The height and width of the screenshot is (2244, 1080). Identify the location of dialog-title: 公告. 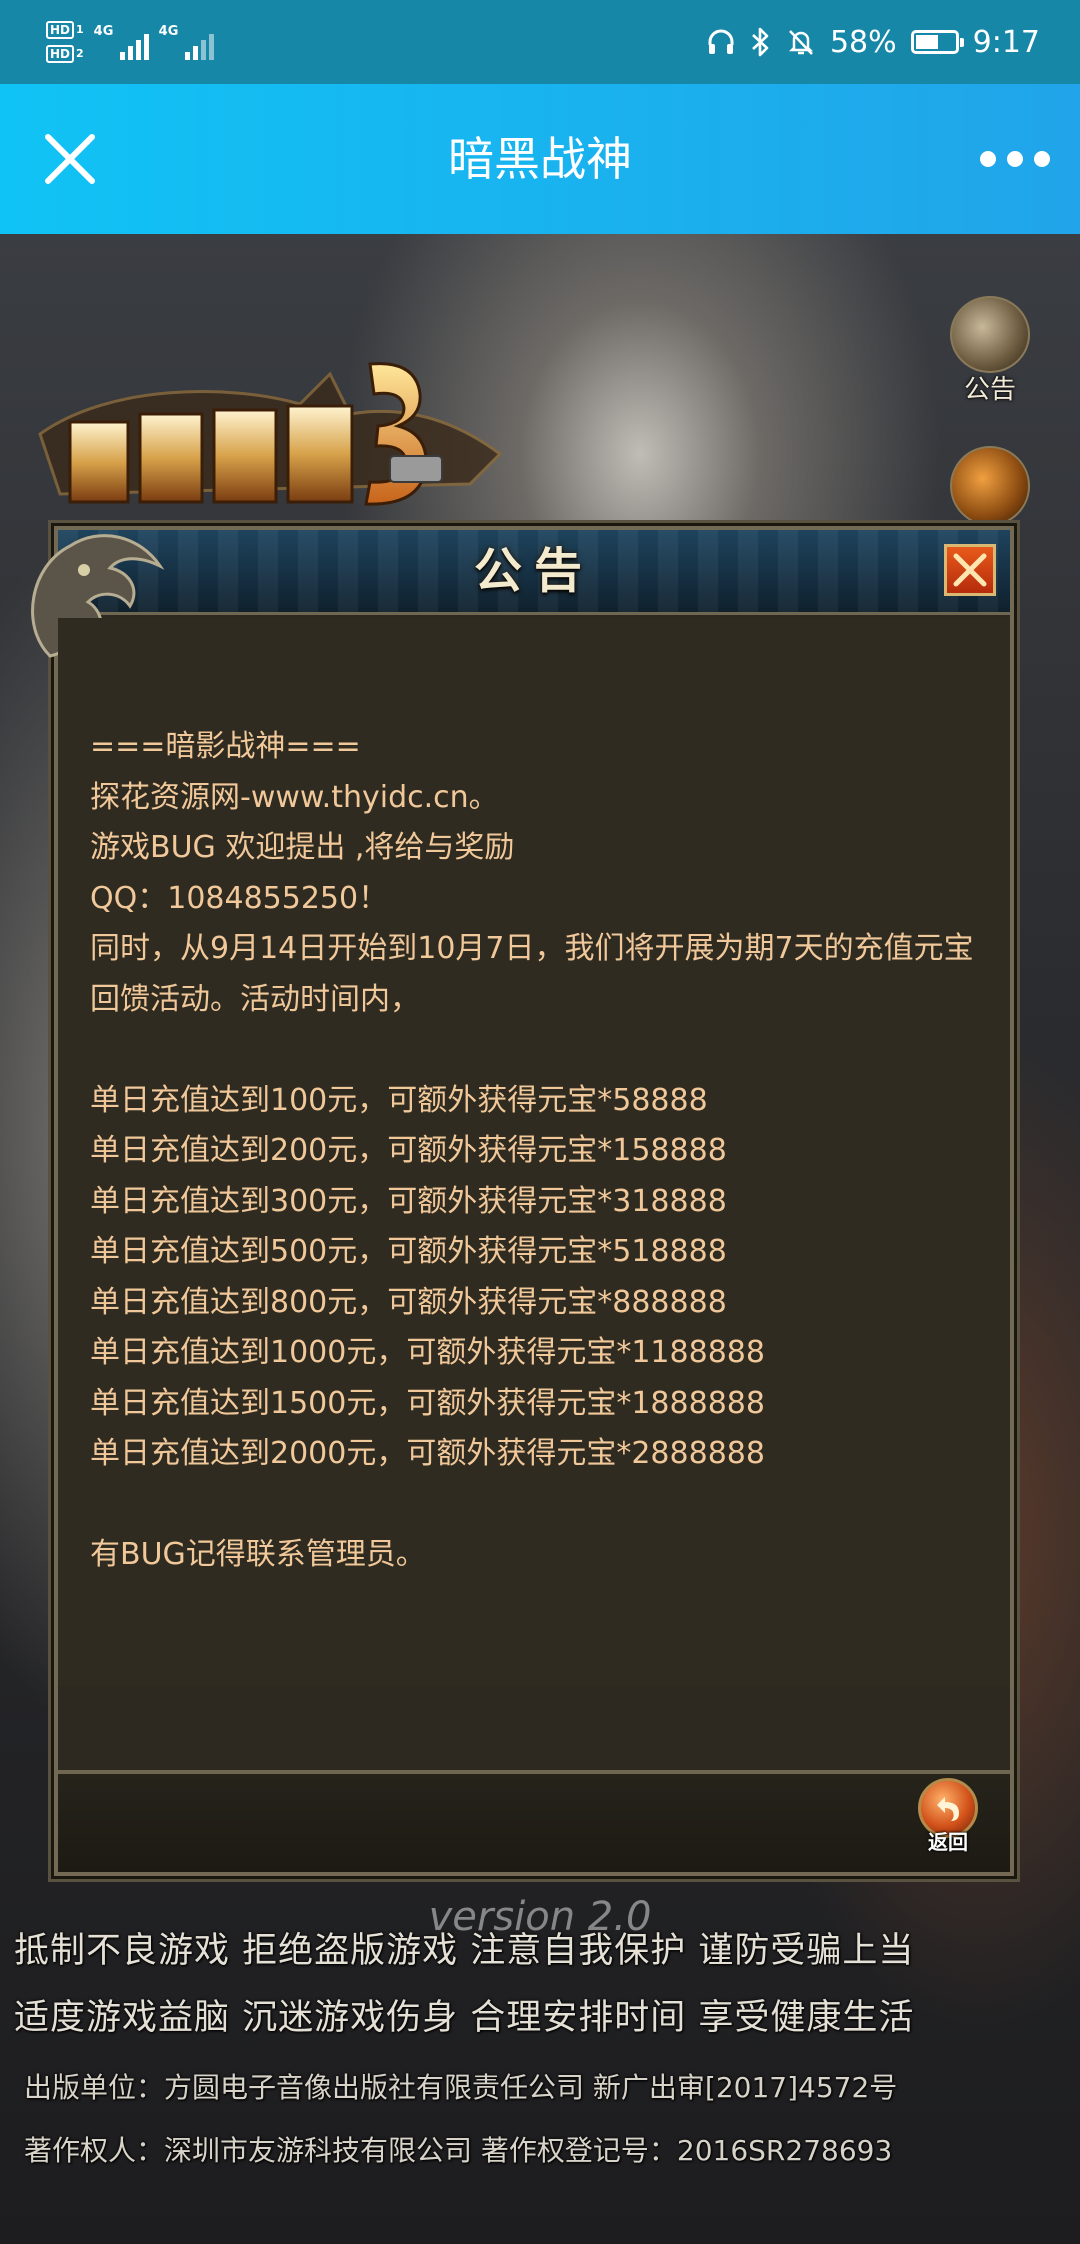
(533, 571).